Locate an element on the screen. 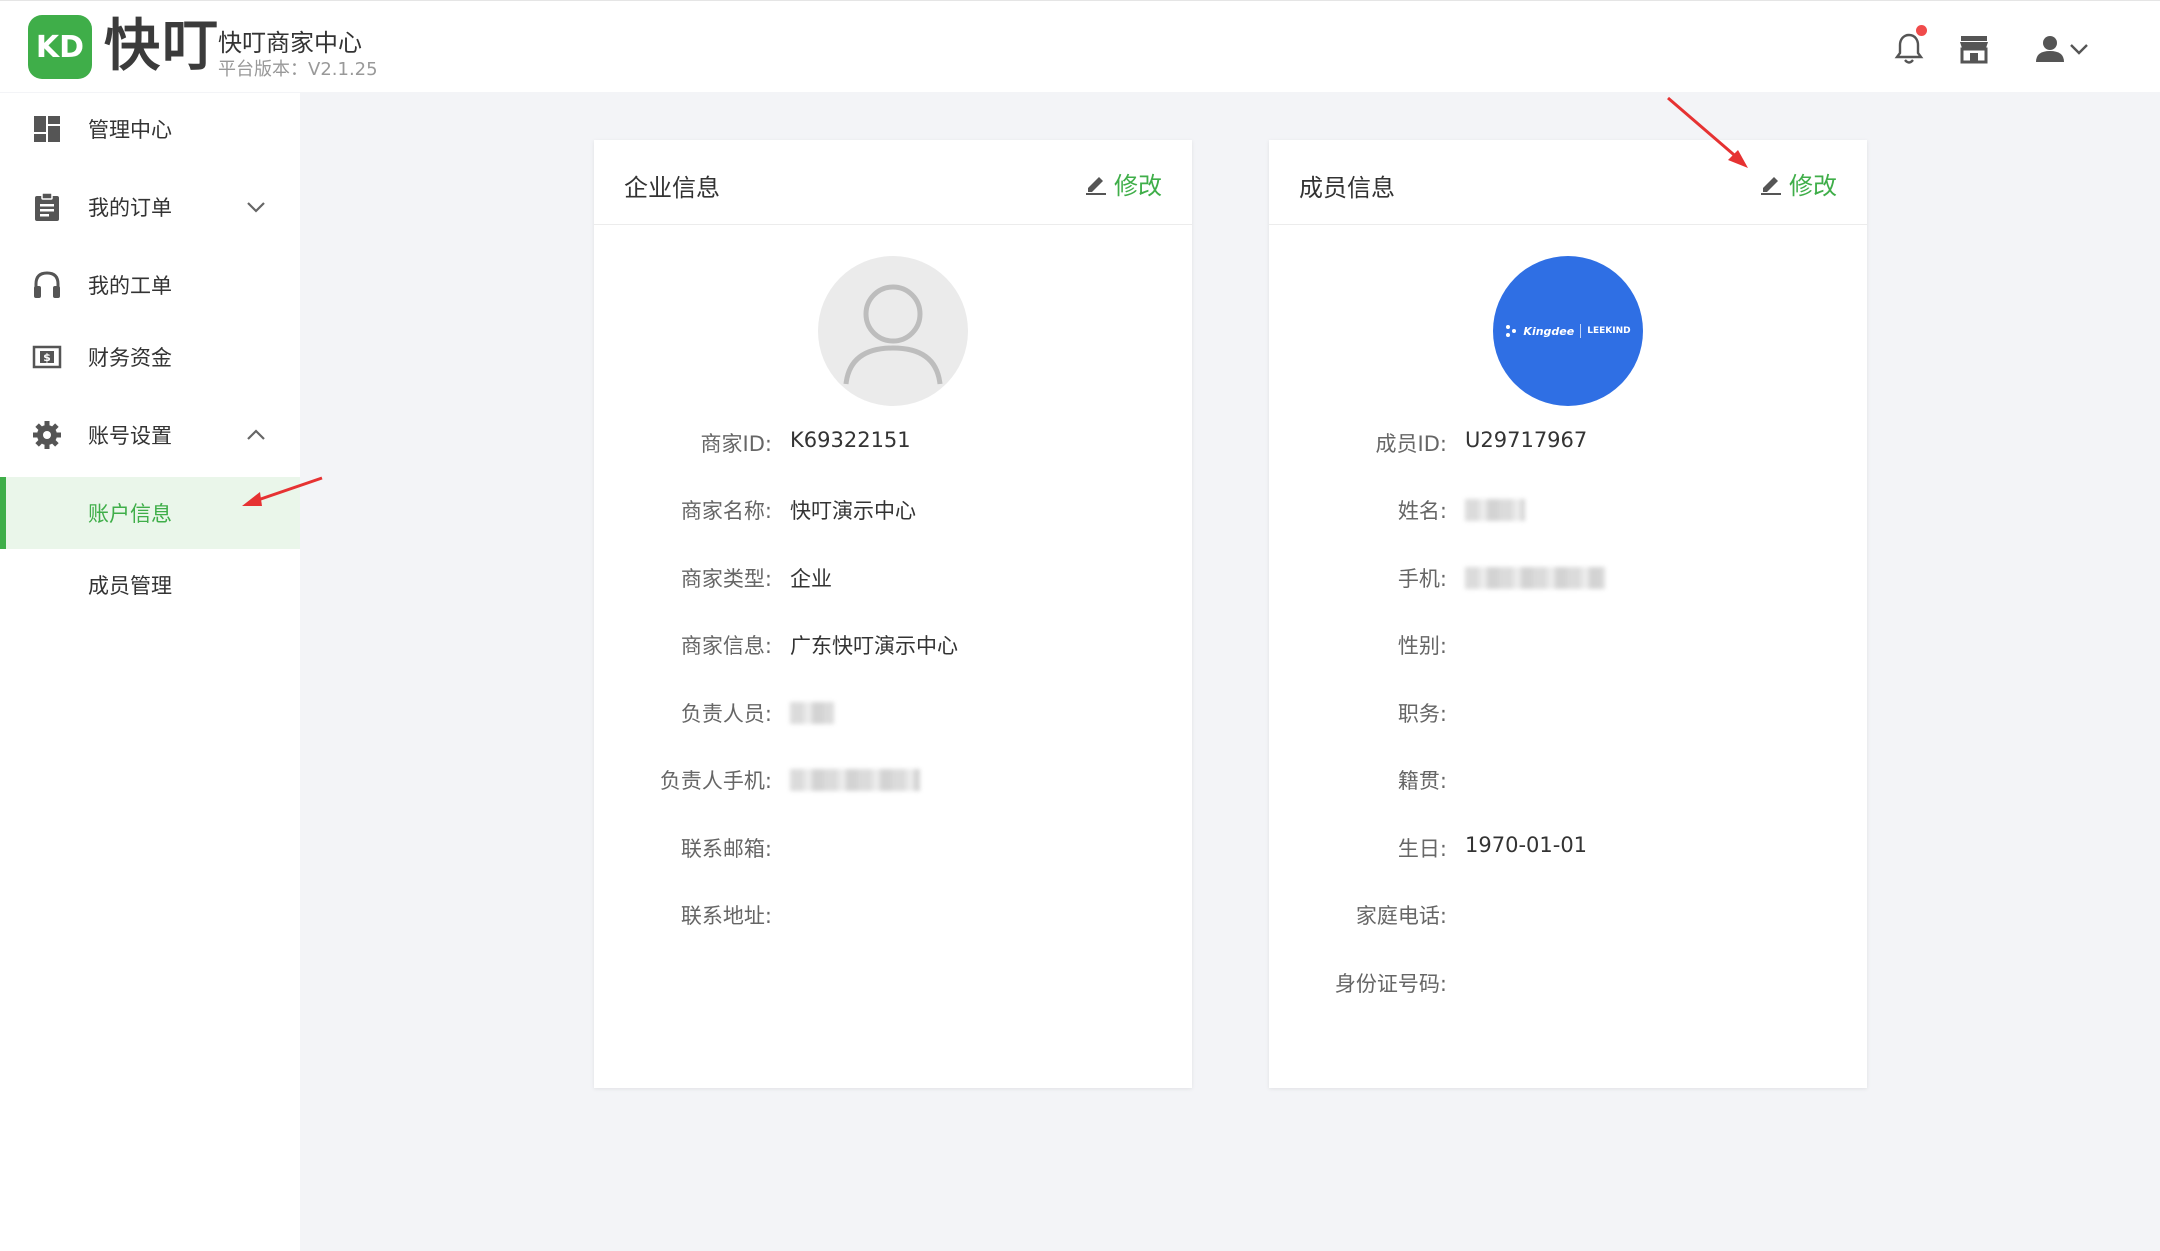  brand-version: 平台版本：V2.1.25 is located at coordinates (298, 69).